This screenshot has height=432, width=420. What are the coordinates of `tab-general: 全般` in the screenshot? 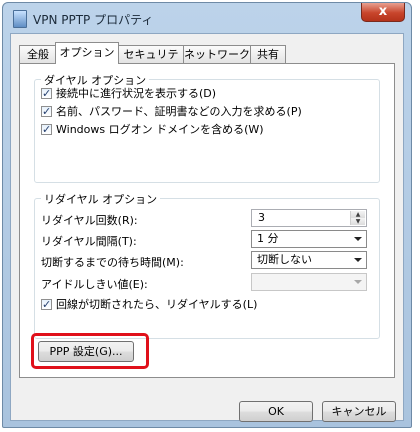 It's located at (38, 54).